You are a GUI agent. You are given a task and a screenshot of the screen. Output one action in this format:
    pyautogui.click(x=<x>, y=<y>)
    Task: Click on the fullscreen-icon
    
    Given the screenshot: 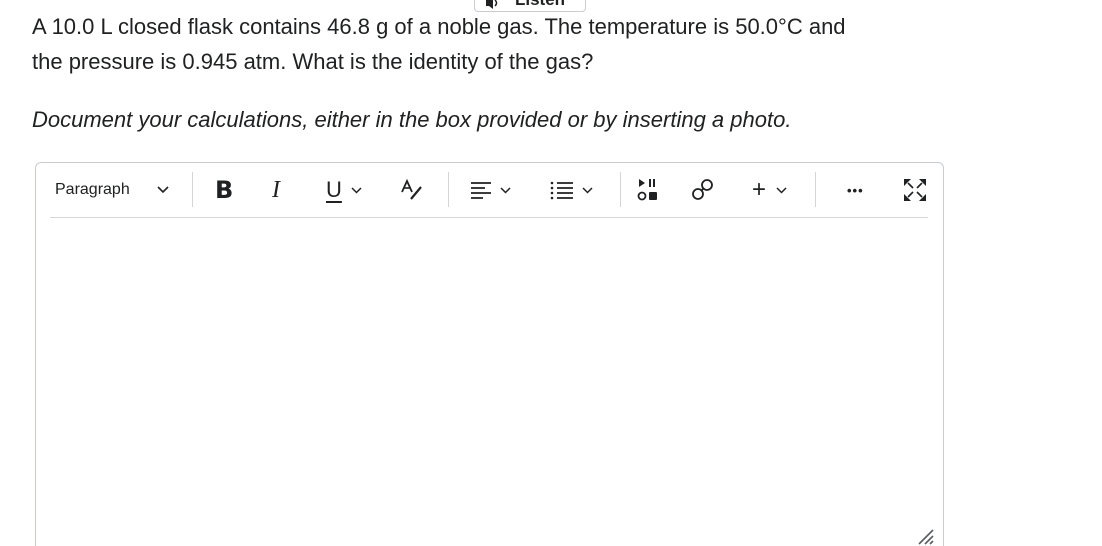 What is the action you would take?
    pyautogui.click(x=915, y=190)
    